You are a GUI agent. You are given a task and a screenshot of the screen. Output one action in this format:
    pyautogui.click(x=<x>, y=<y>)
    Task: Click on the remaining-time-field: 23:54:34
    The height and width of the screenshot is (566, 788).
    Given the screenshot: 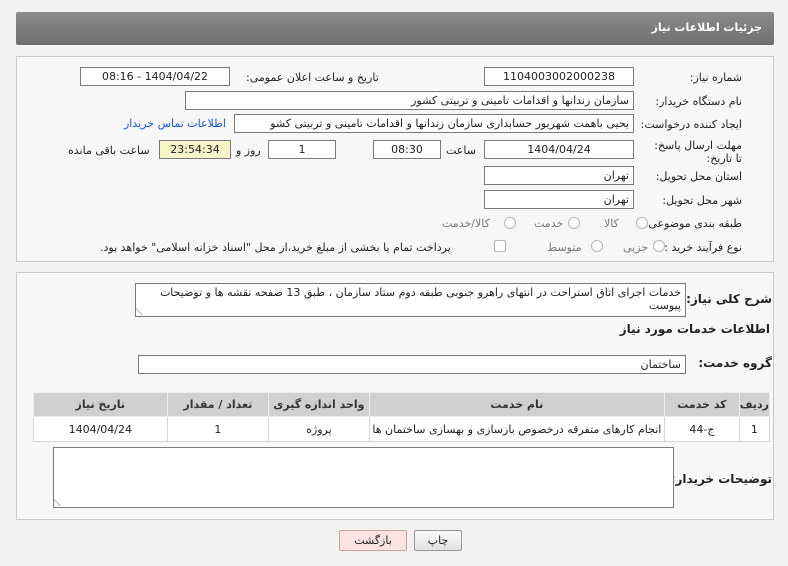 What is the action you would take?
    pyautogui.click(x=195, y=149)
    